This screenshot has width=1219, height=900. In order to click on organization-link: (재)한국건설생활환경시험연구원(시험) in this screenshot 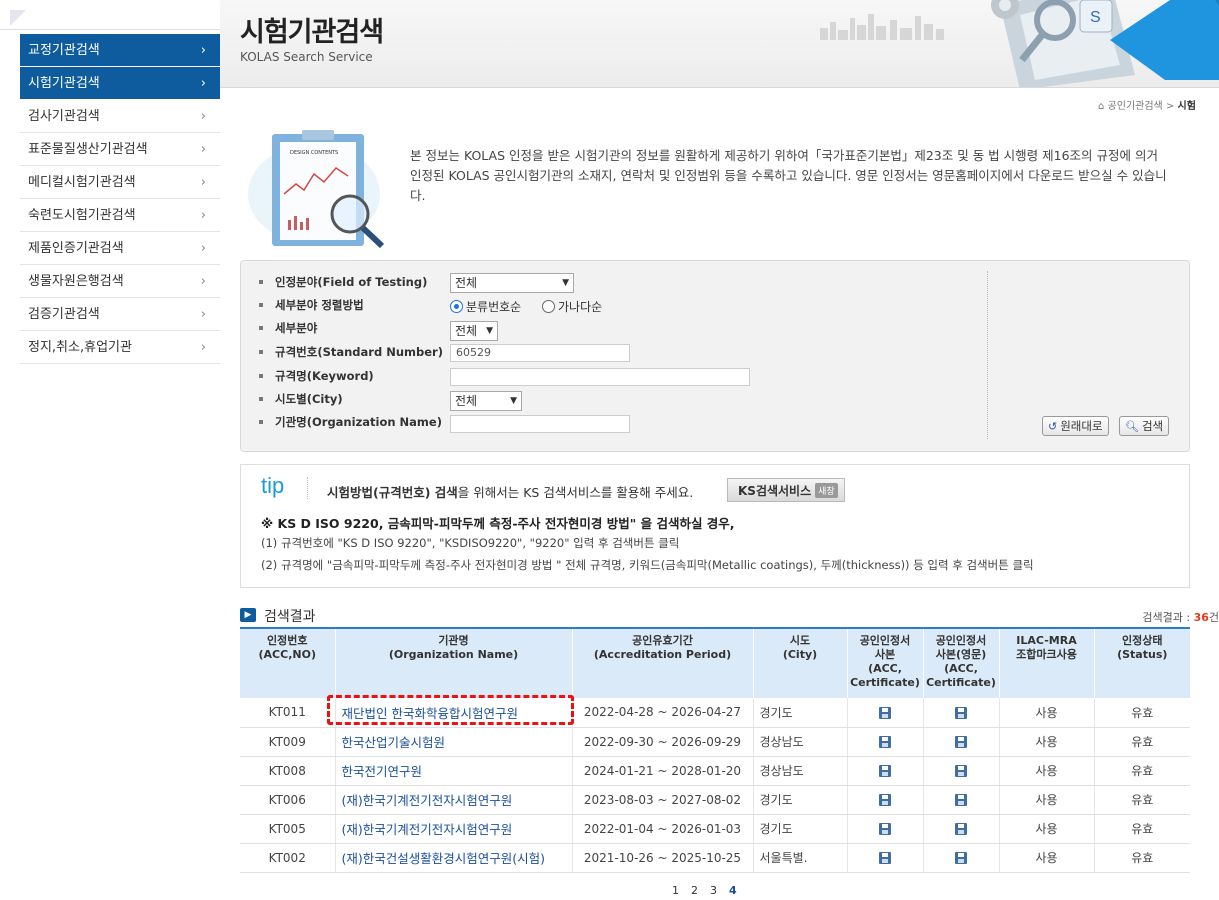, I will do `click(454, 858)`.